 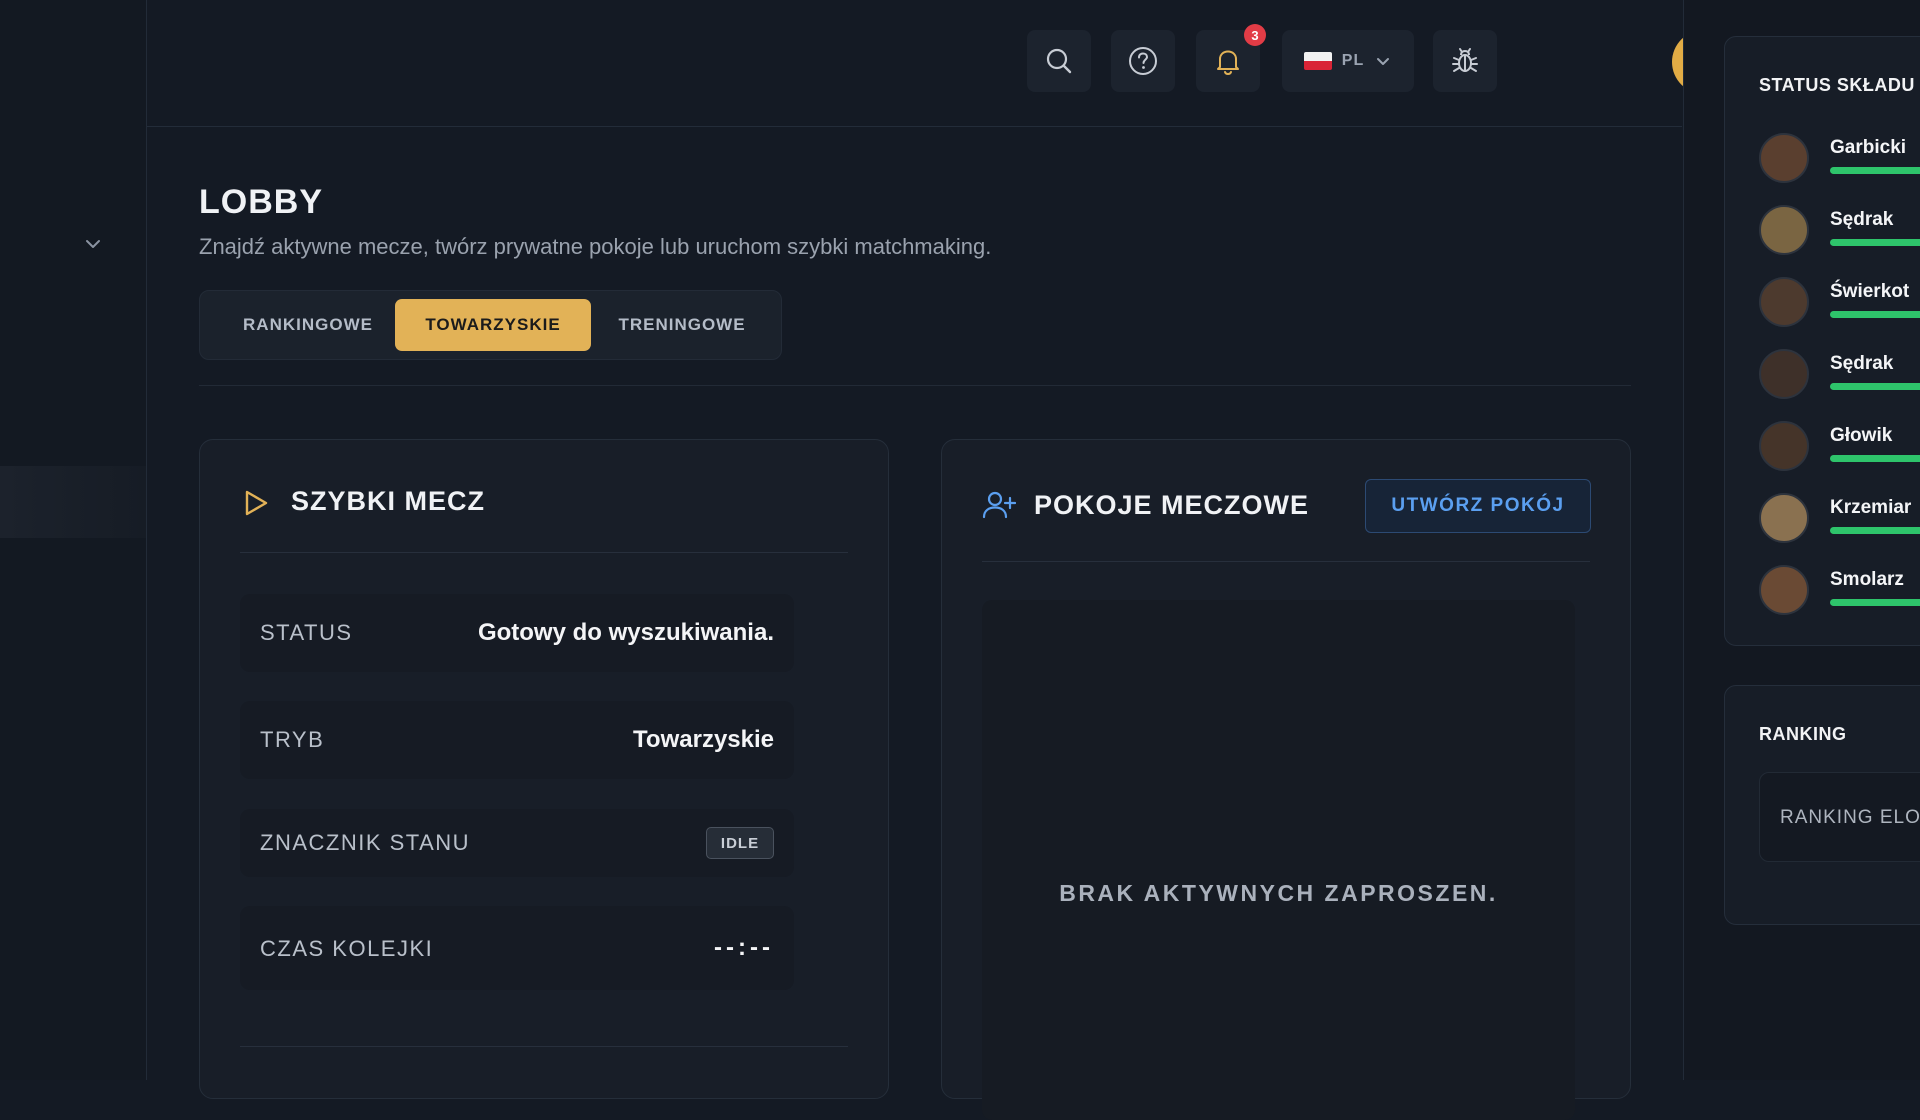 I want to click on search-icon, so click(x=1059, y=61).